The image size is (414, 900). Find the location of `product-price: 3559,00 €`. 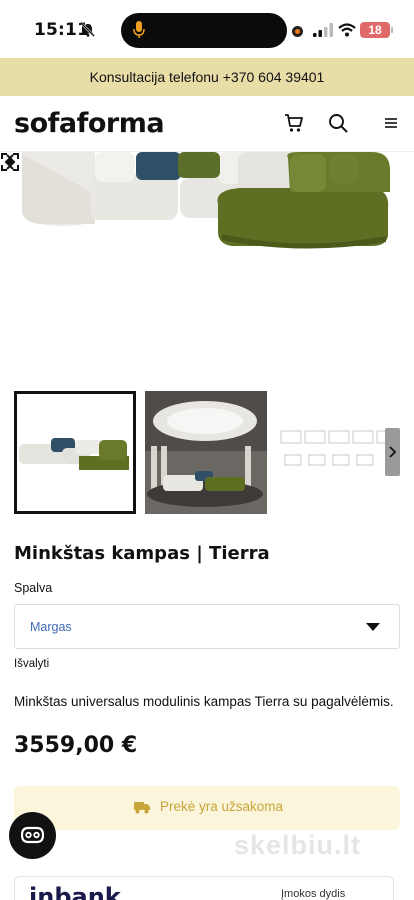

product-price: 3559,00 € is located at coordinates (76, 745).